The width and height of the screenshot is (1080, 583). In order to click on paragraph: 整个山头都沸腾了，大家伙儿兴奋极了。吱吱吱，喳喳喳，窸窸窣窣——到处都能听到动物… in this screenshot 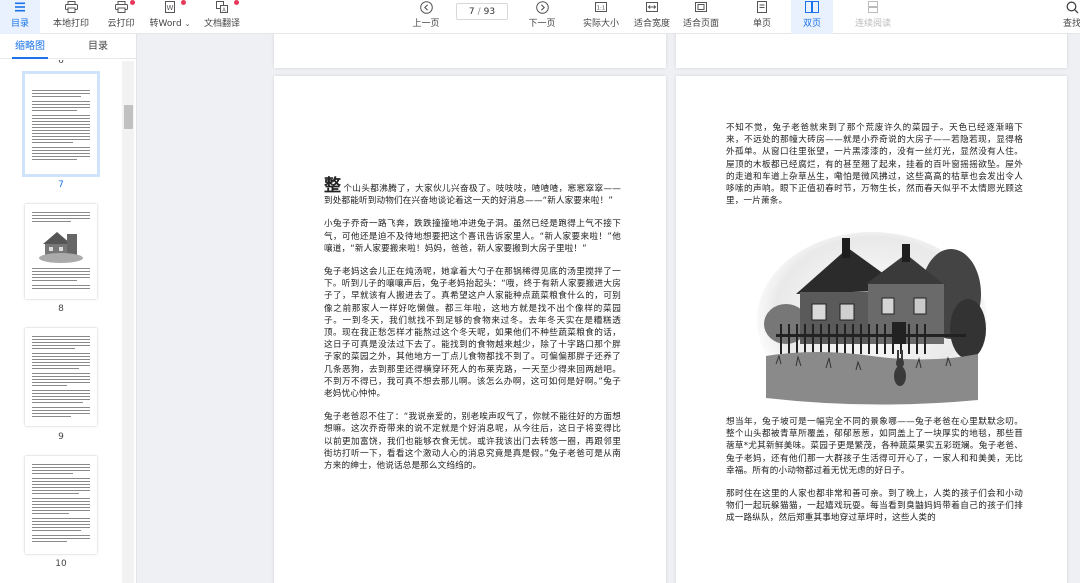, I will do `click(473, 191)`.